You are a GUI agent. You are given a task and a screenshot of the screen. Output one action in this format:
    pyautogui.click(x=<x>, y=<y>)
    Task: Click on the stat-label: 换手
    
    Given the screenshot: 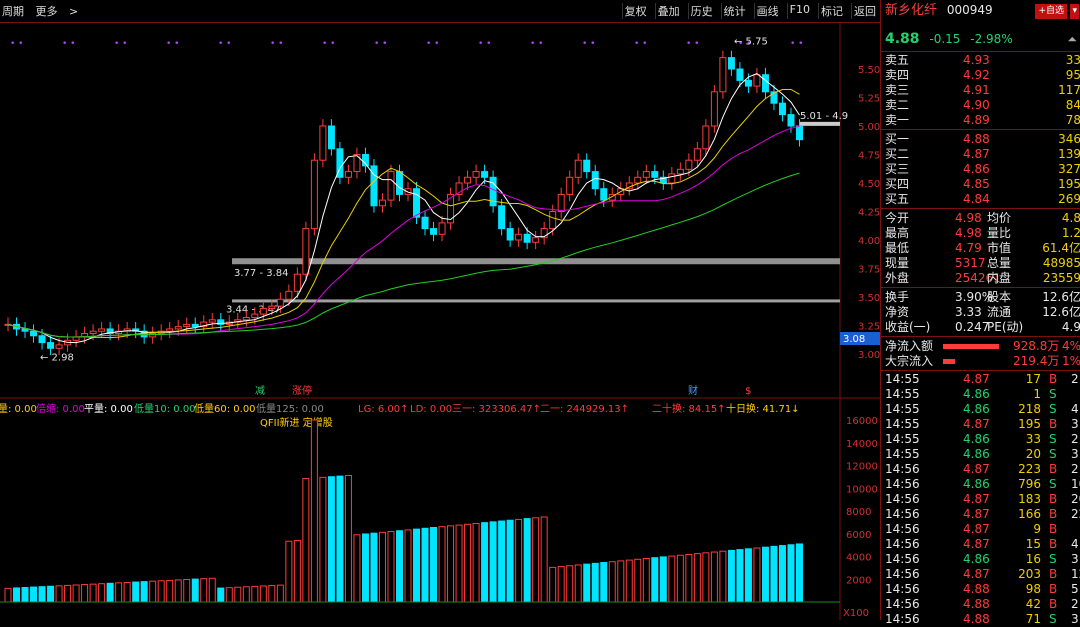 What is the action you would take?
    pyautogui.click(x=897, y=297)
    